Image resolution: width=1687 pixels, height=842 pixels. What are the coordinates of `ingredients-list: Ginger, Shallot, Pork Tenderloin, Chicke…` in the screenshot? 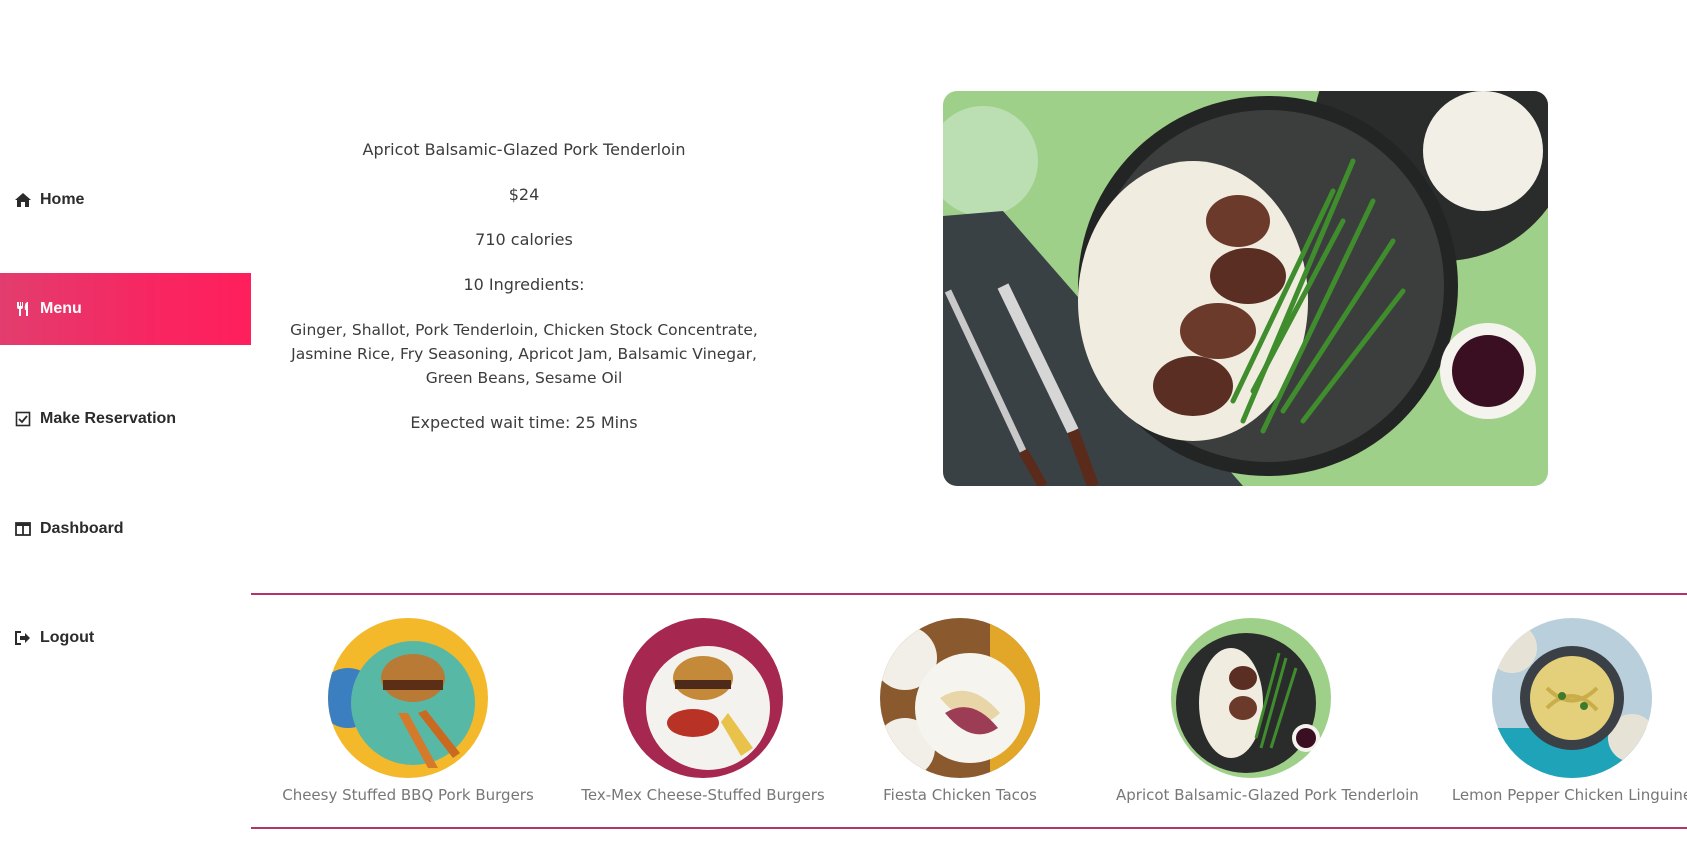 It's located at (524, 354).